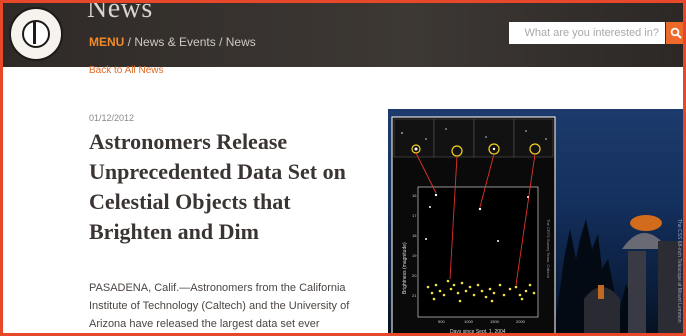  I want to click on y-axis-label: Brightness (magnitude), so click(405, 268).